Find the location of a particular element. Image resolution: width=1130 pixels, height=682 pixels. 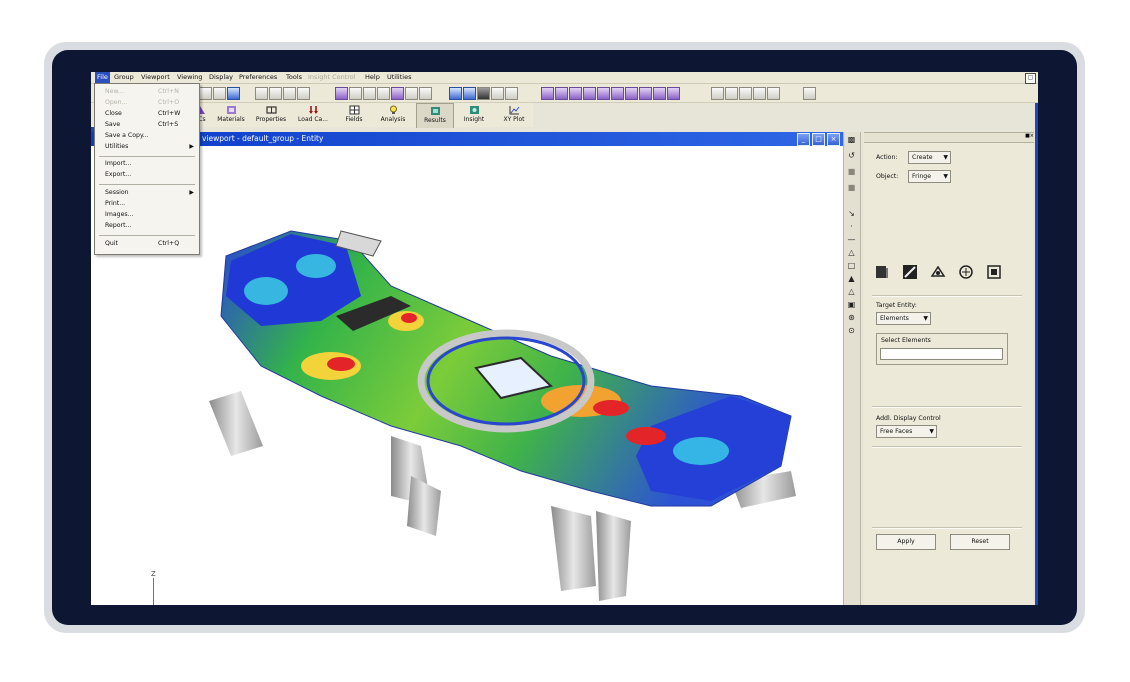

iso4-view-icon is located at coordinates (673, 93).